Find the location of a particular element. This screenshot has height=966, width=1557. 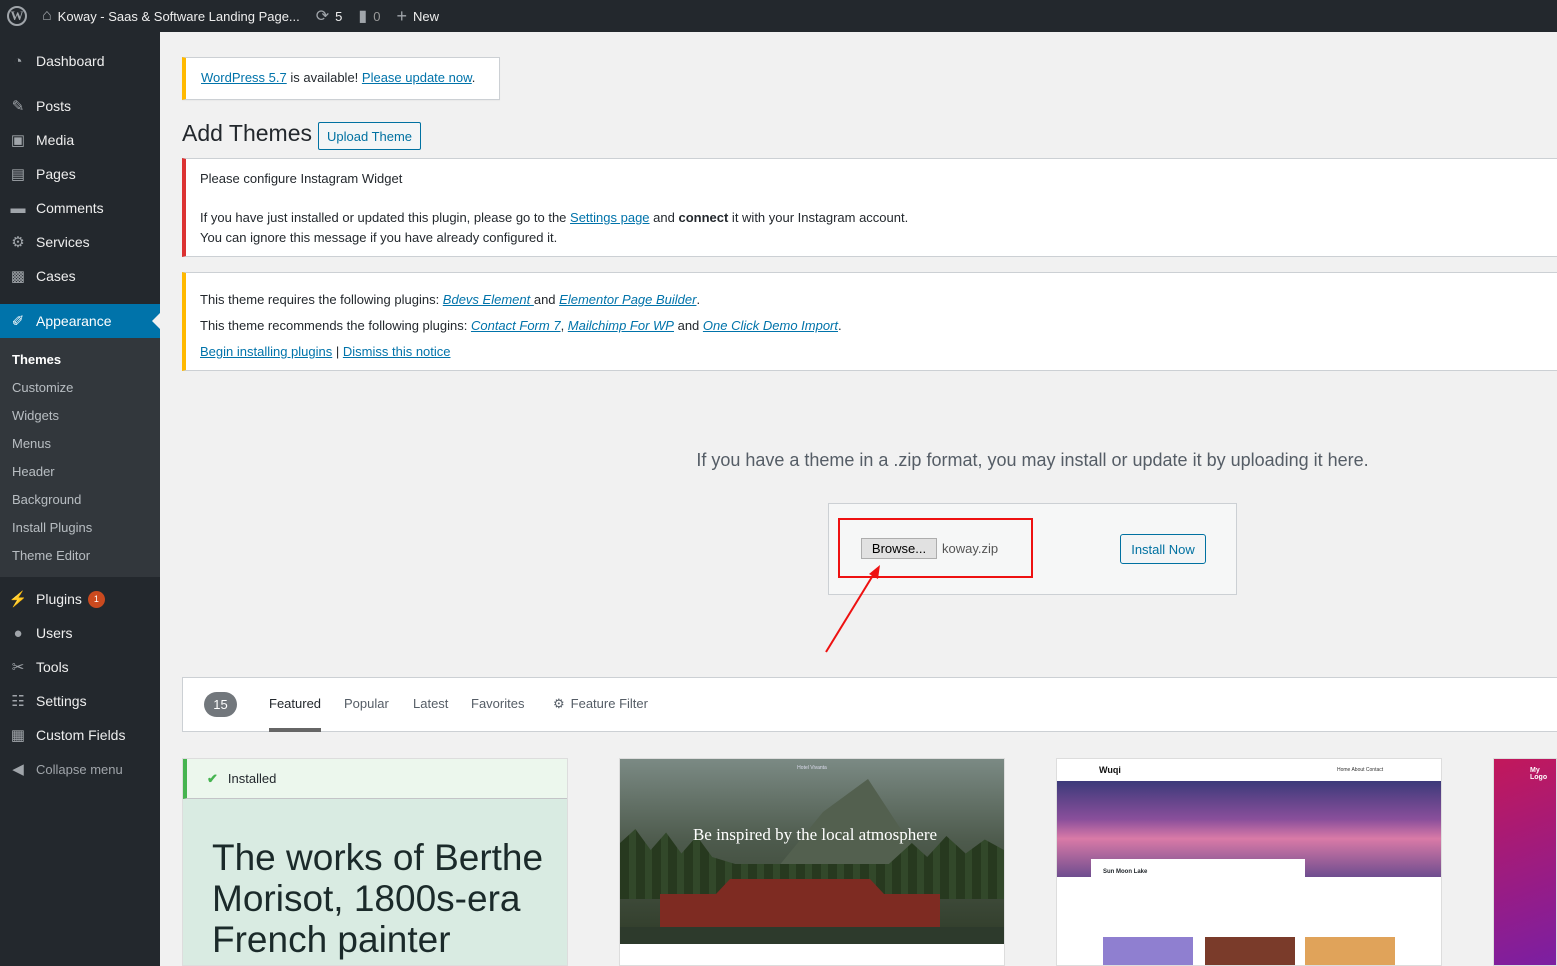

sidebar-item-label: Comments is located at coordinates (70, 208).